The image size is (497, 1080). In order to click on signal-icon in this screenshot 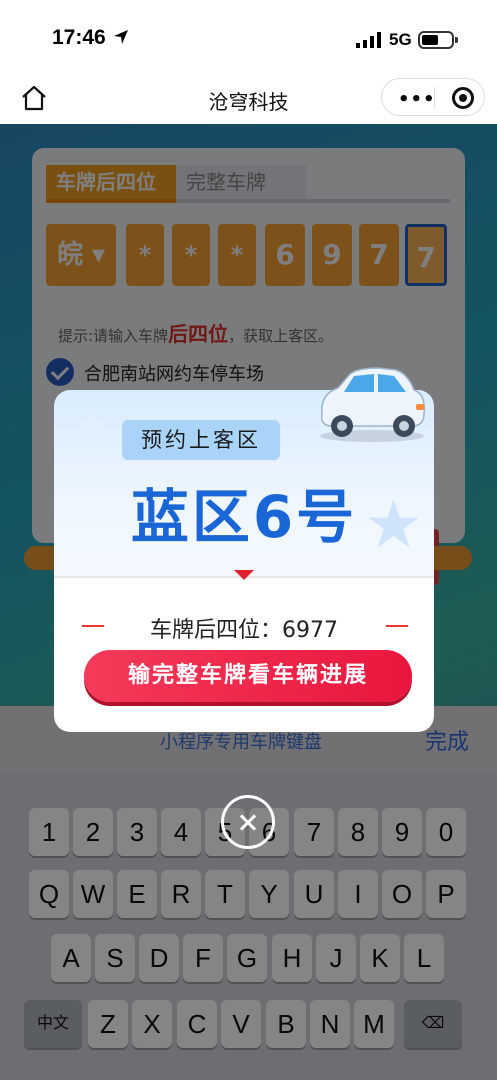, I will do `click(368, 40)`.